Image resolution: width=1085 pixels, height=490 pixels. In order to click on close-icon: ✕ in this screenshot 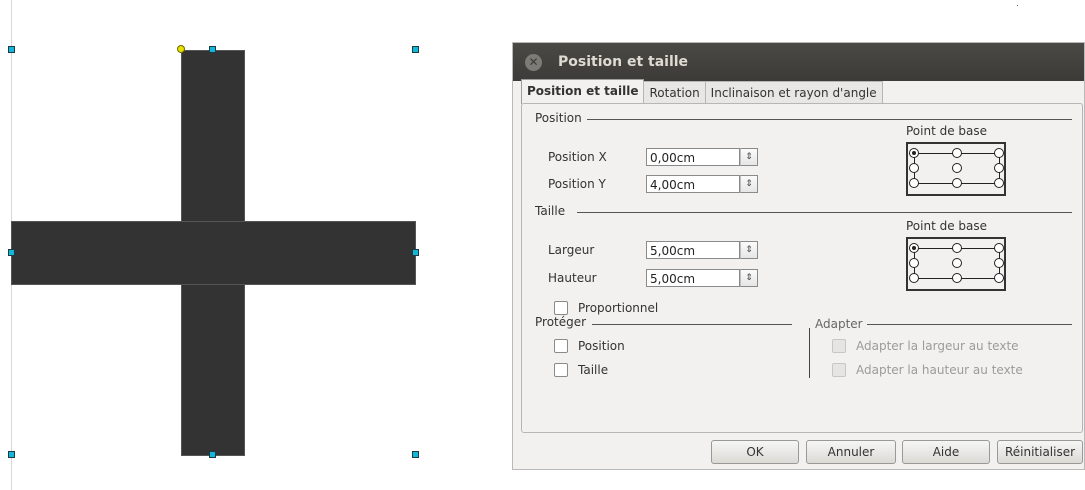, I will do `click(533, 62)`.